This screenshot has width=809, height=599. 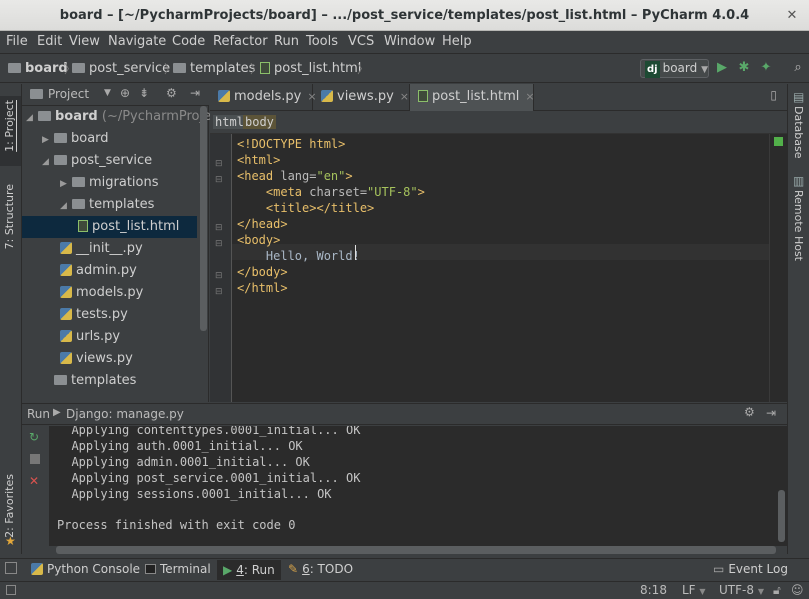 I want to click on tool-tab-remote-host: Remote Host, so click(x=798, y=225).